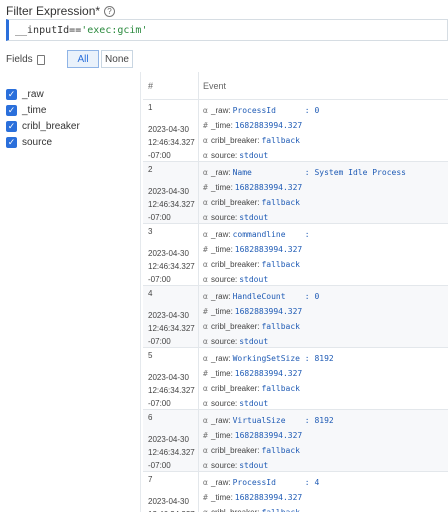  Describe the element at coordinates (276, 482) in the screenshot. I see `event-field-value: ProcessId : 4` at that location.